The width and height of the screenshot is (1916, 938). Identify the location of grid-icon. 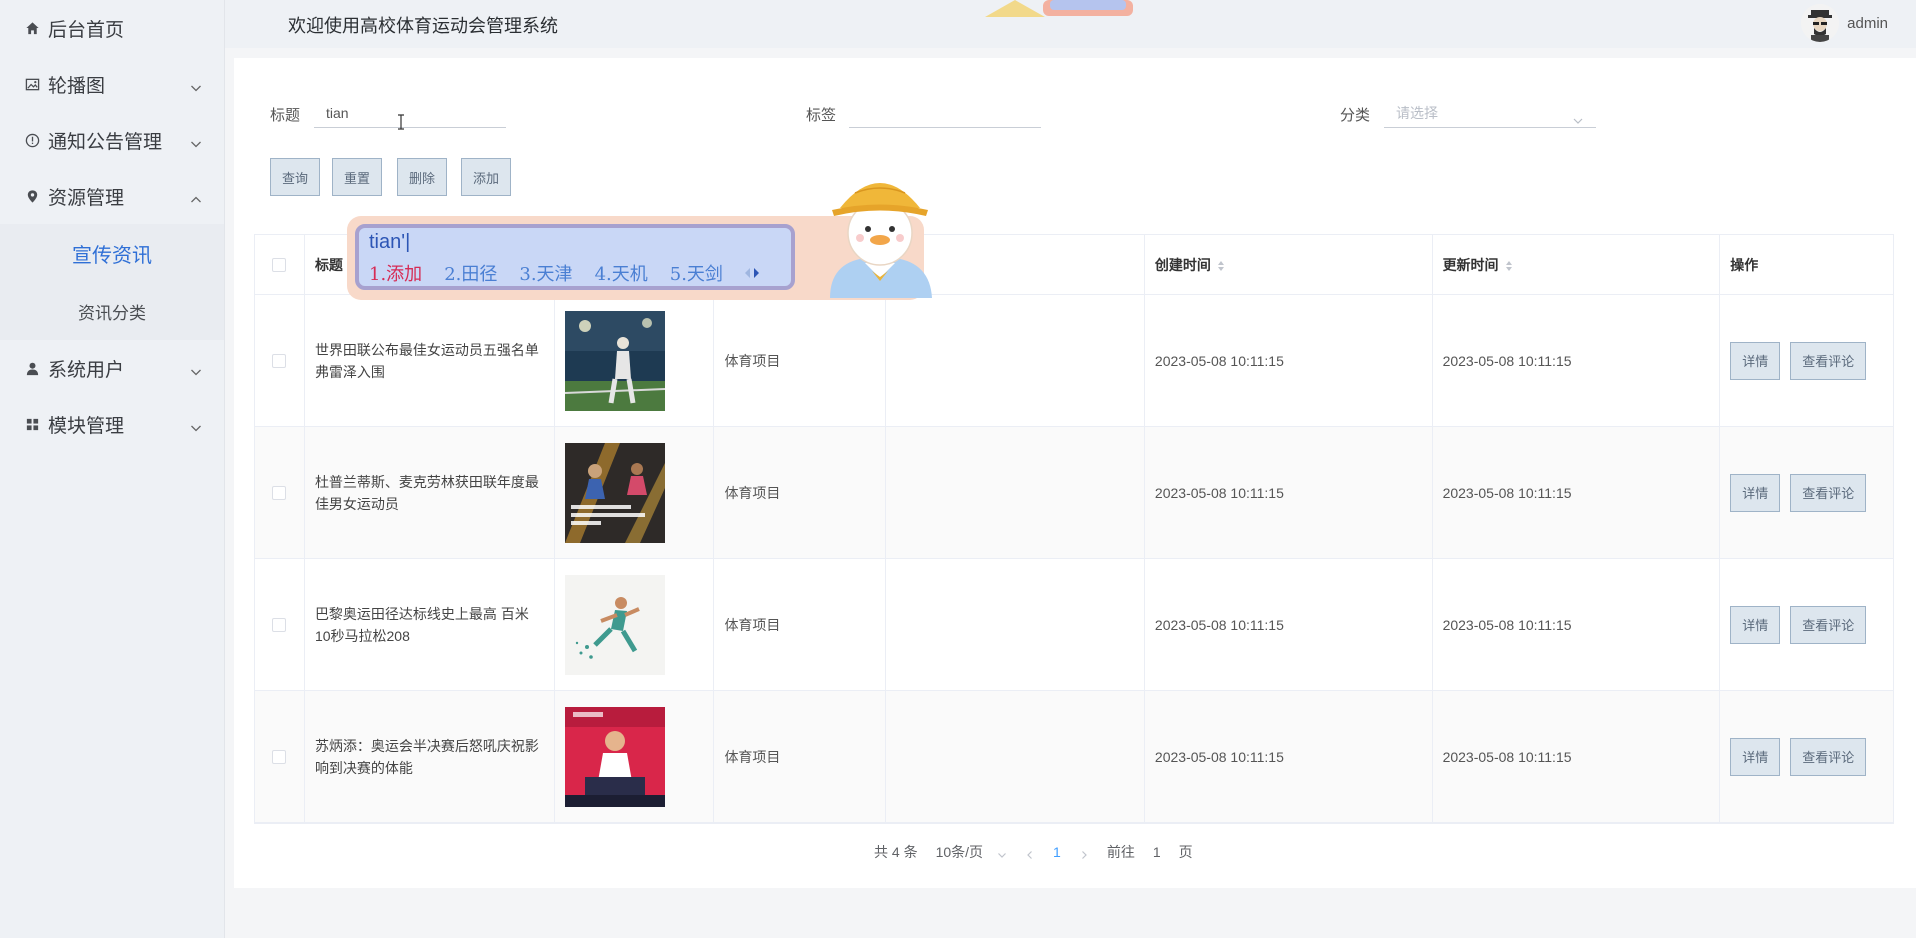
(32, 424).